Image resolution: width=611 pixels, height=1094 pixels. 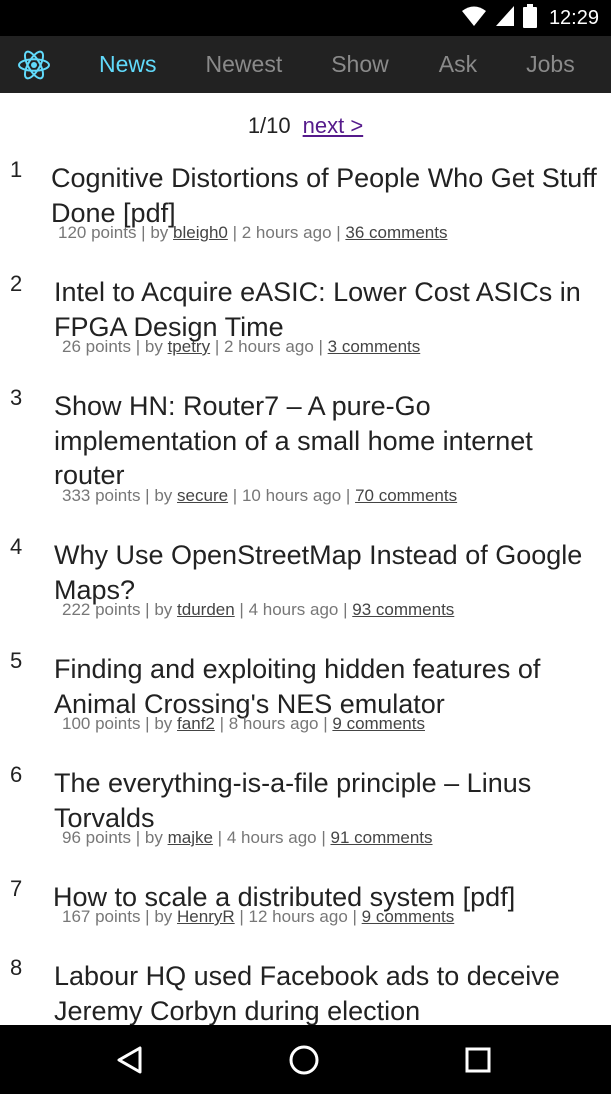 I want to click on tab-ask: Ask, so click(x=458, y=64).